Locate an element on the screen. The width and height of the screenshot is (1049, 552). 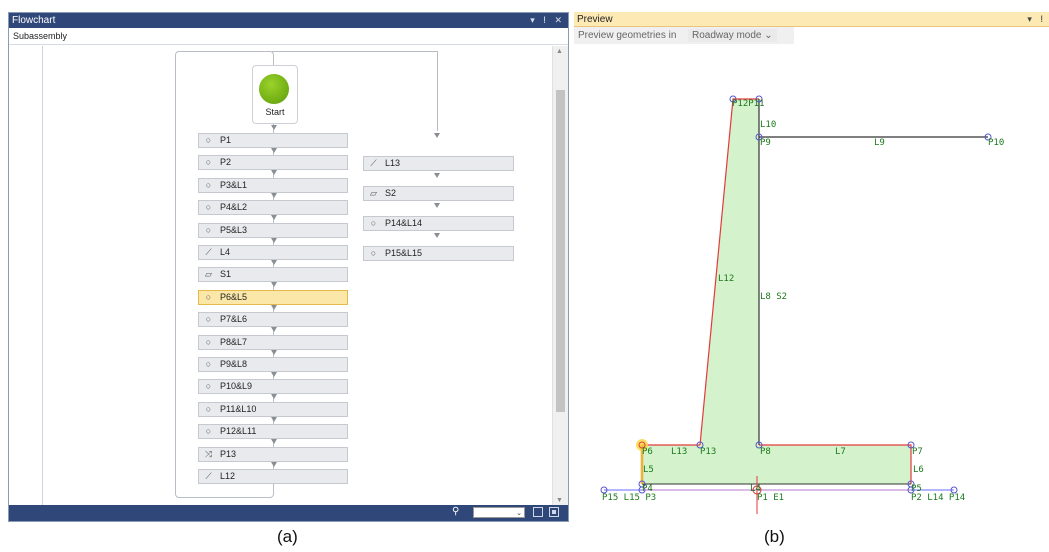
caption-b: (b) is located at coordinates (774, 536).